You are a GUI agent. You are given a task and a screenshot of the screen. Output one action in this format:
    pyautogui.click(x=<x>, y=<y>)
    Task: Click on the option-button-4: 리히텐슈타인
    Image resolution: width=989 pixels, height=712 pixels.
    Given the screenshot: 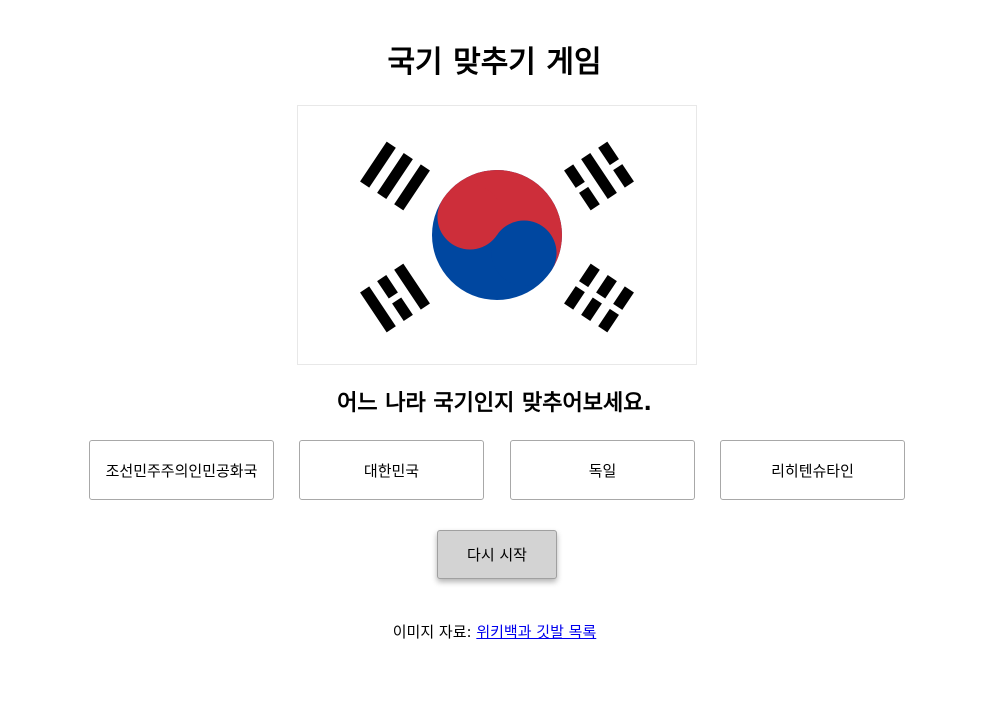 What is the action you would take?
    pyautogui.click(x=812, y=470)
    